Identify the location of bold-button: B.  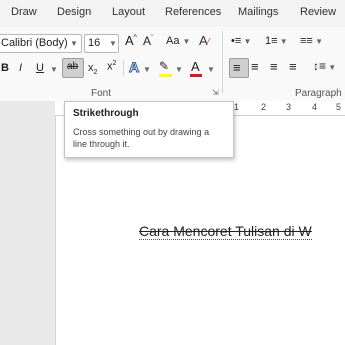
(5, 68).